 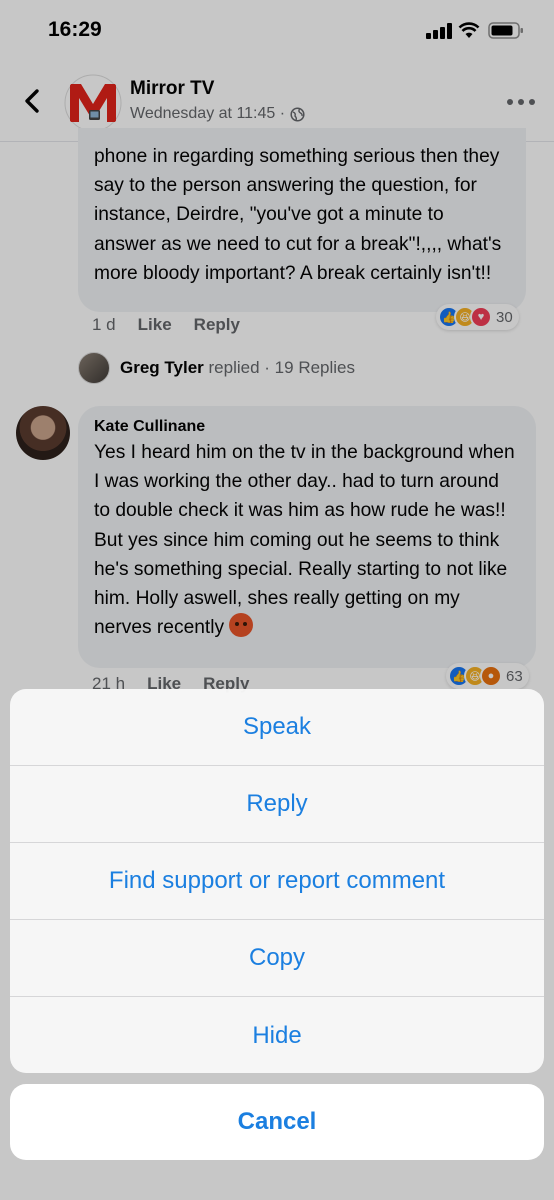 What do you see at coordinates (277, 1035) in the screenshot?
I see `hide-option: Hide` at bounding box center [277, 1035].